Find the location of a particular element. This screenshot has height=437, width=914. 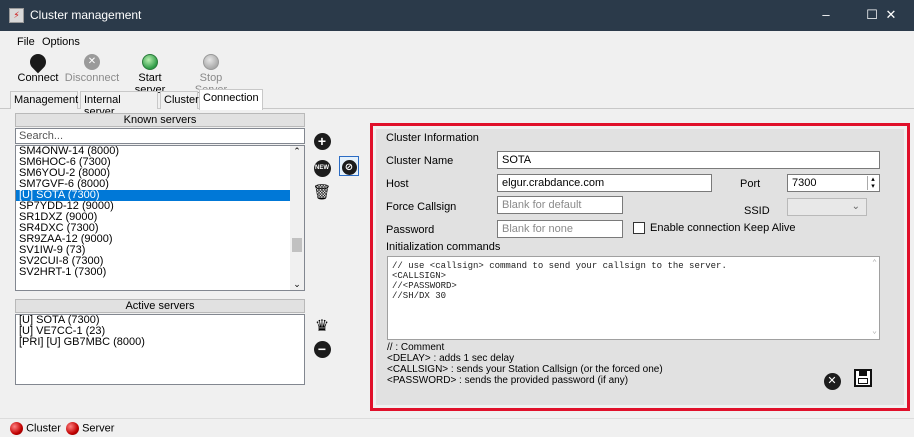

tab-cluster: Cluster is located at coordinates (179, 100).